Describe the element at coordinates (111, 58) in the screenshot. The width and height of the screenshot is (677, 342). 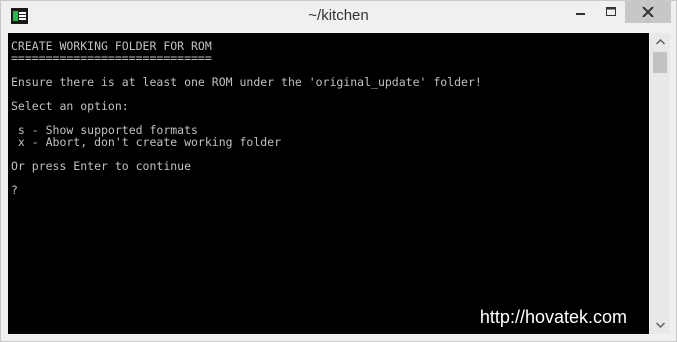
I see `console-line: =============================` at that location.